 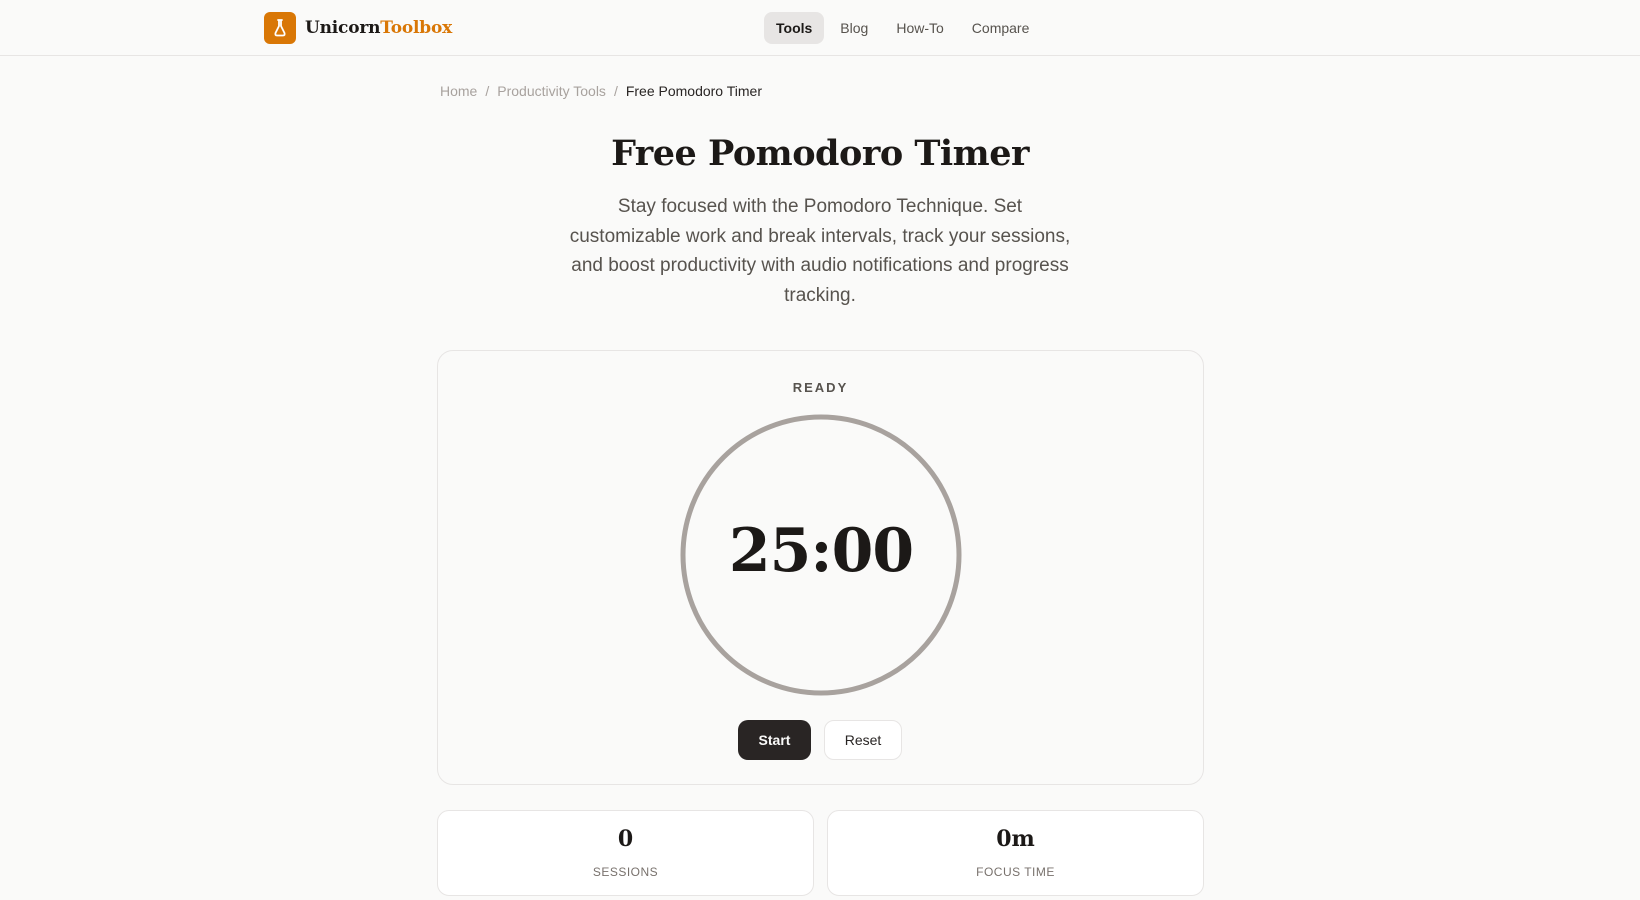 What do you see at coordinates (343, 28) in the screenshot?
I see `brand-name-part1: Unicorn` at bounding box center [343, 28].